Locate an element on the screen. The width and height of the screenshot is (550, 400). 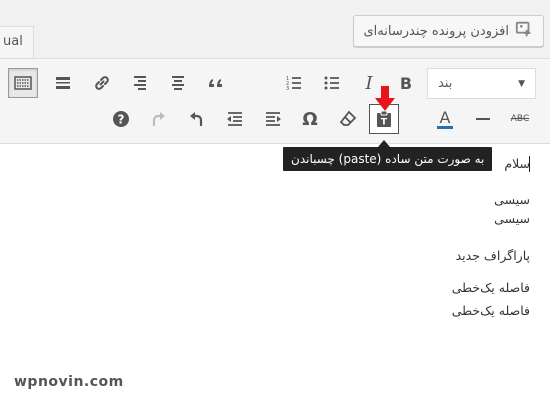
chevron-down-icon: ▼ is located at coordinates (521, 83).